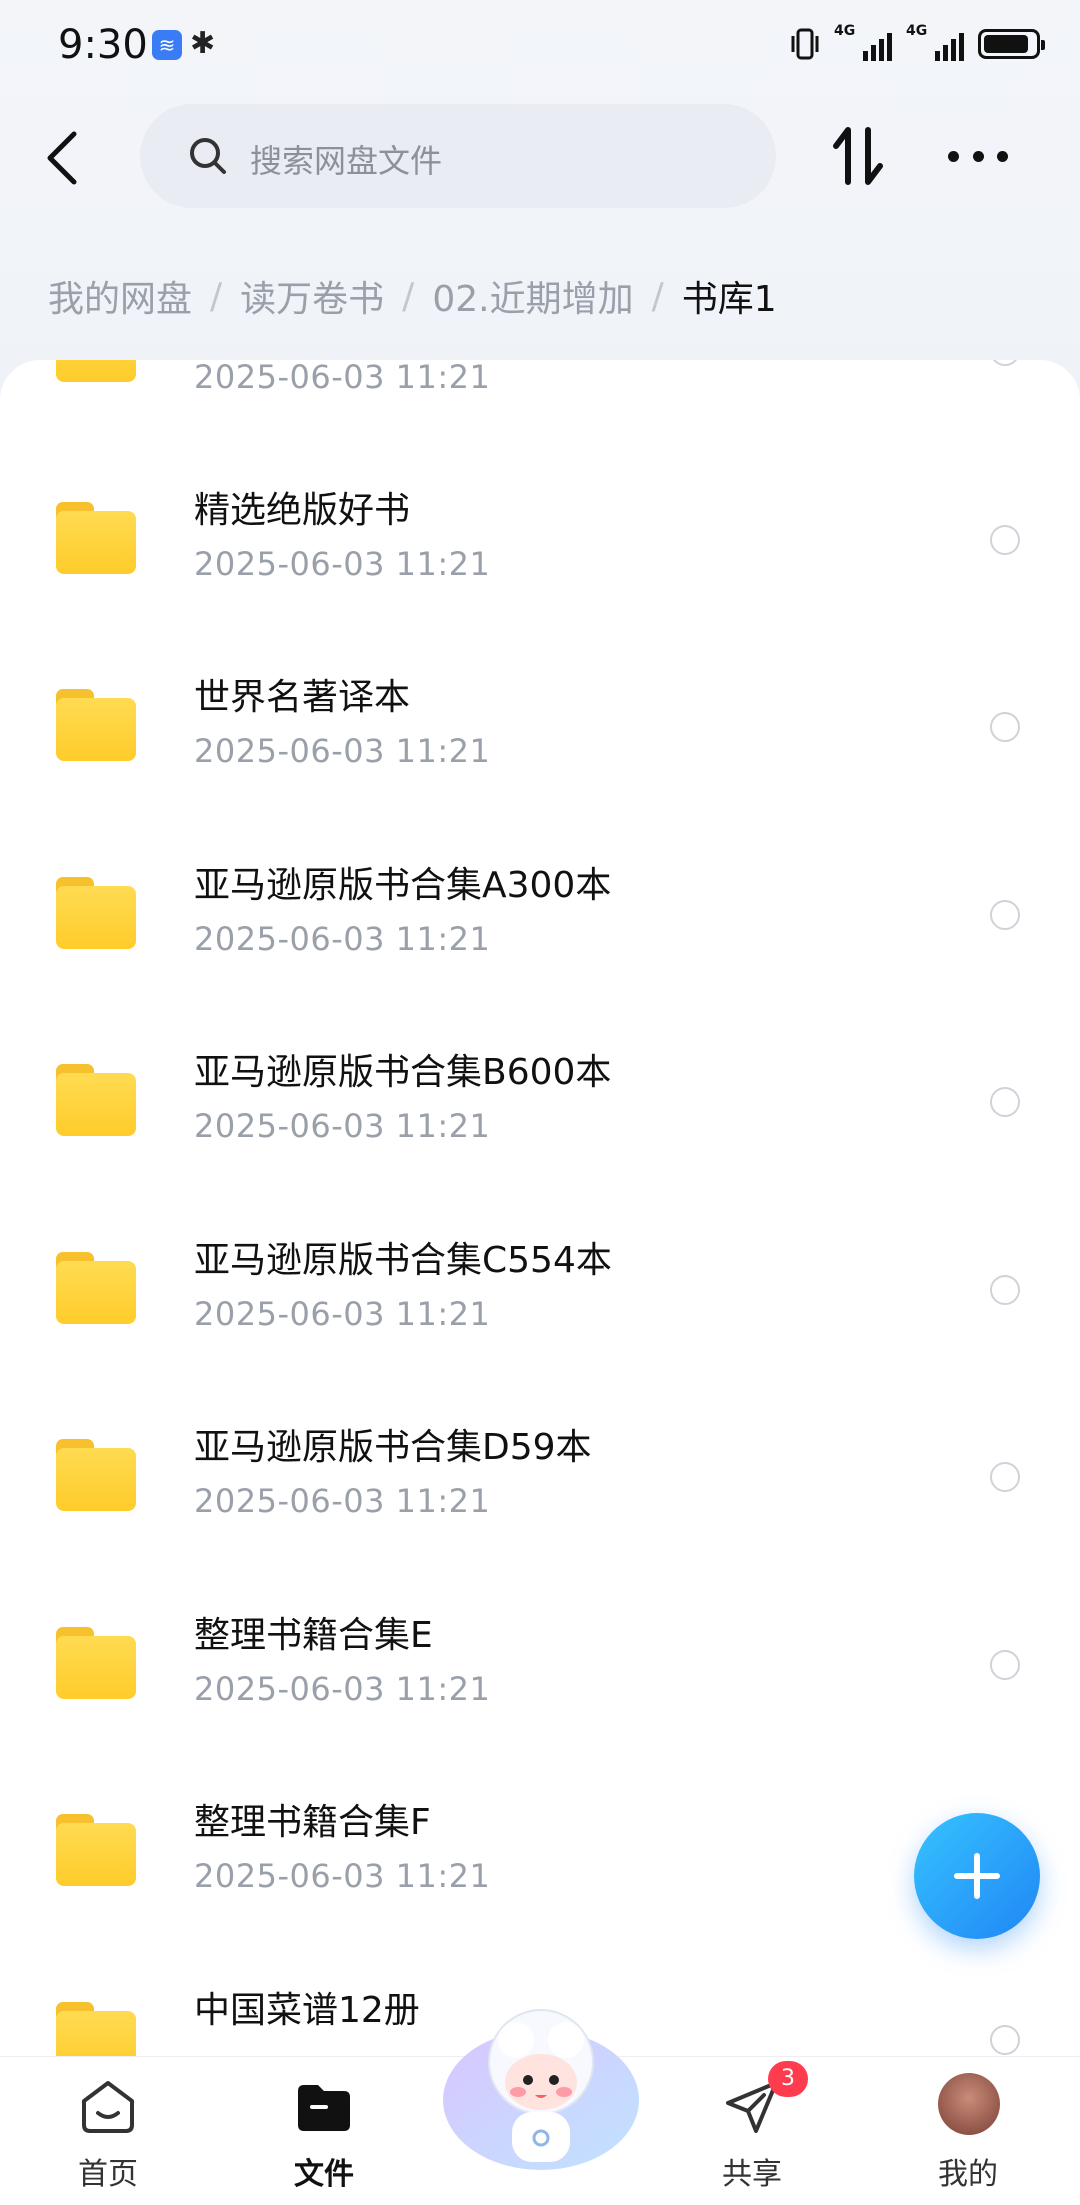 This screenshot has width=1080, height=2205. Describe the element at coordinates (540, 1475) in the screenshot. I see `file-row: 亚马逊原版书合集D59本 2025-06-03 11:21` at that location.